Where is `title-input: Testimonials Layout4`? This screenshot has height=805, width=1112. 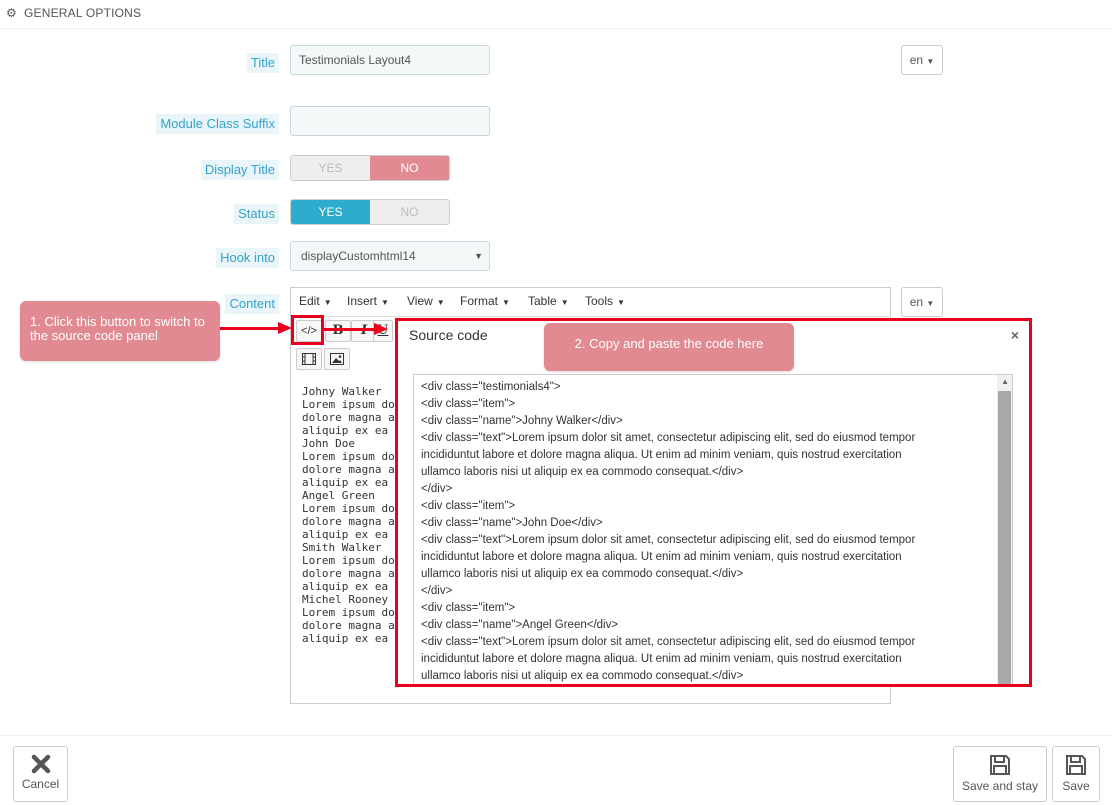
title-input: Testimonials Layout4 is located at coordinates (390, 60).